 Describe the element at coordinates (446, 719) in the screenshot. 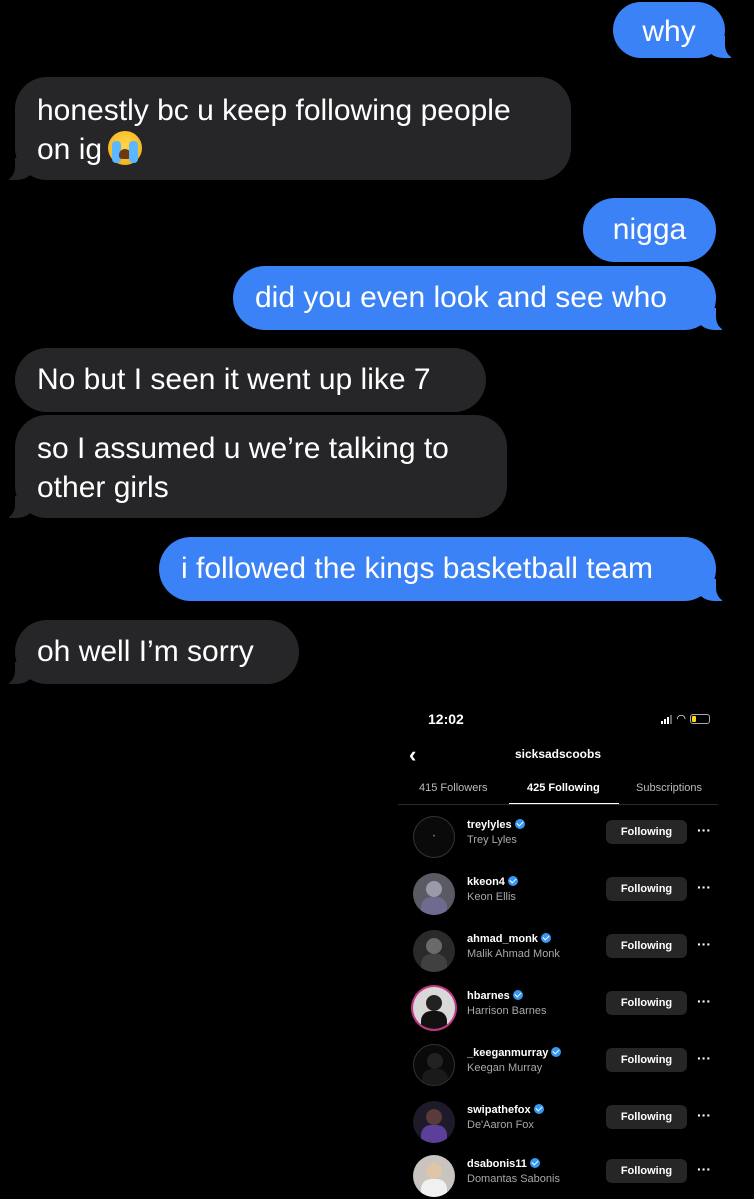

I see `status-time: 12:02` at that location.